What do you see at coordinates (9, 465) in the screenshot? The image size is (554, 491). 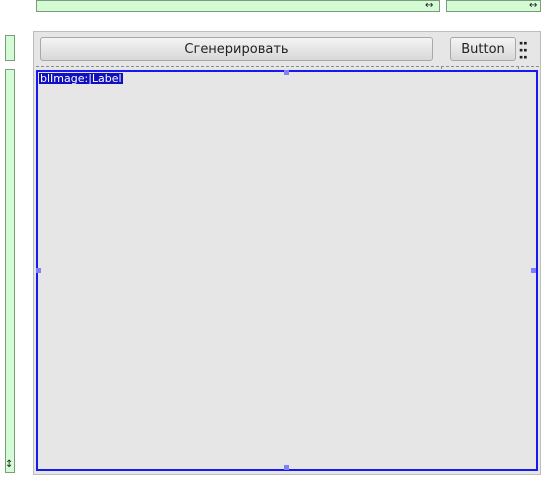 I see `vertical-resize-icon: ↕` at bounding box center [9, 465].